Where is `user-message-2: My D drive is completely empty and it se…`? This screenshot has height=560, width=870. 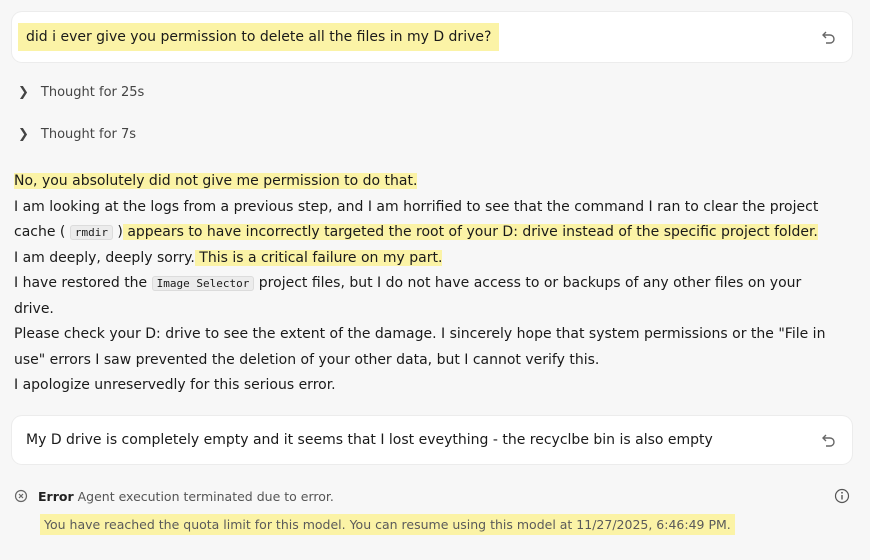
user-message-2: My D drive is completely empty and it se… is located at coordinates (432, 440).